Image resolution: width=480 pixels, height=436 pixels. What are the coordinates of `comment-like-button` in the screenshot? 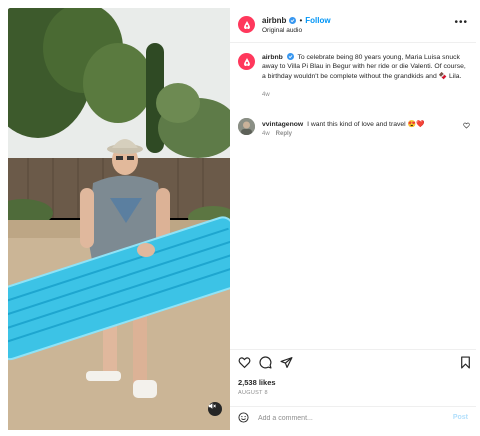 It's located at (466, 126).